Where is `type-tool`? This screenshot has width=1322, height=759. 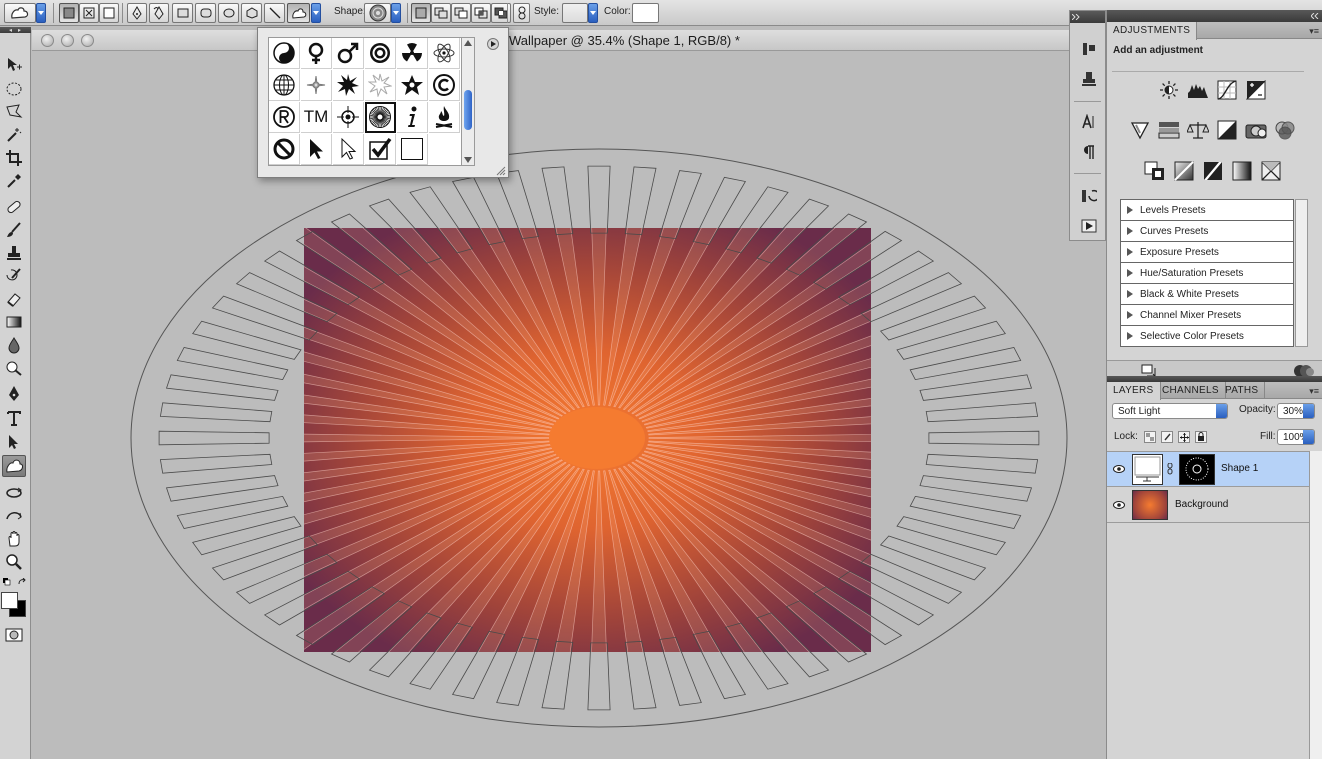 type-tool is located at coordinates (14, 418).